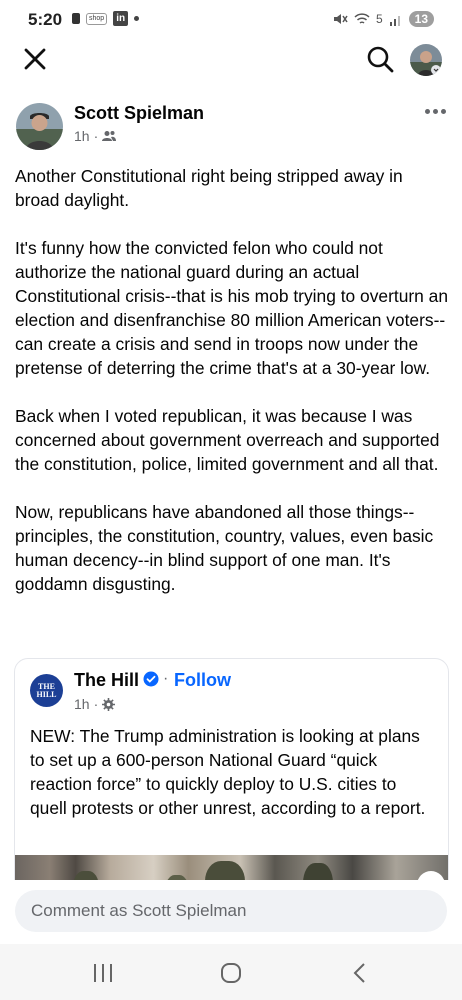 The width and height of the screenshot is (462, 1000). I want to click on back-button, so click(360, 973).